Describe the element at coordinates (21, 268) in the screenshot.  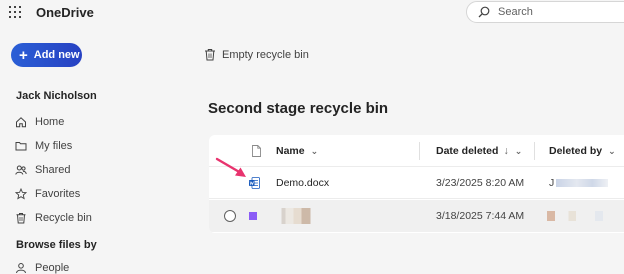
I see `person-icon` at that location.